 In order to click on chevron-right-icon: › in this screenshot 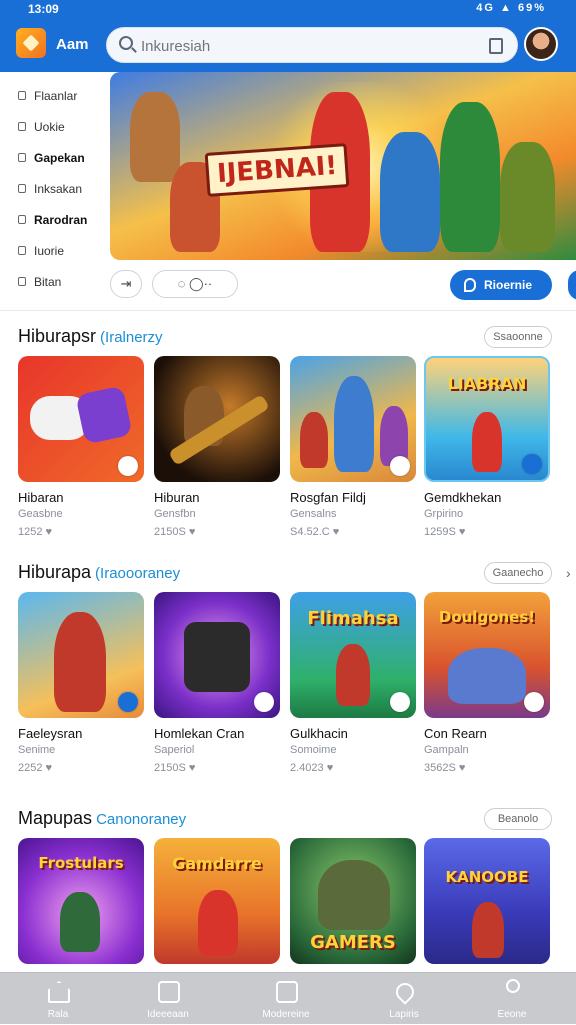, I will do `click(568, 573)`.